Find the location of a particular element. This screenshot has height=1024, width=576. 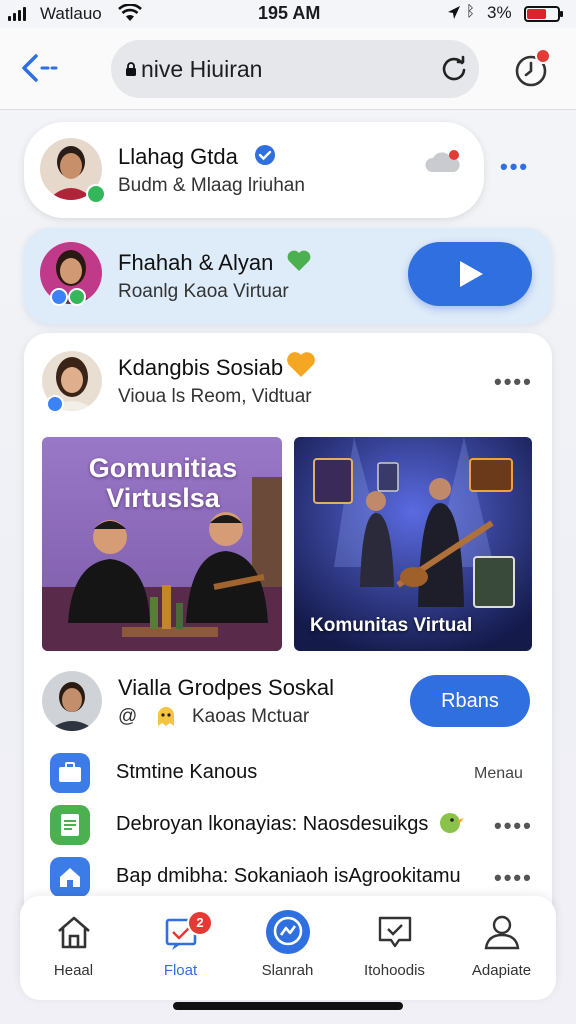

messenger-badge is located at coordinates (59, 297).